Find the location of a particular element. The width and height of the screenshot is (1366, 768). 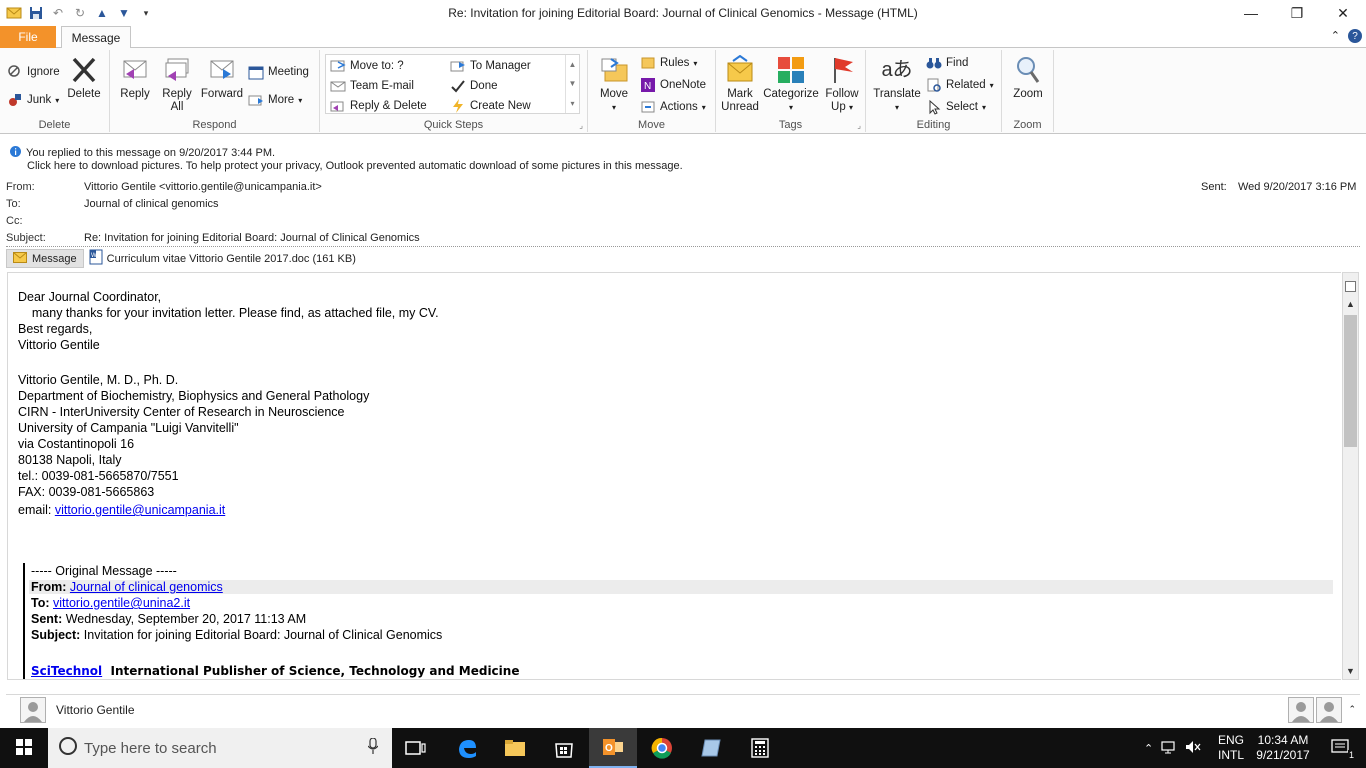

microphone-icon is located at coordinates (373, 747).